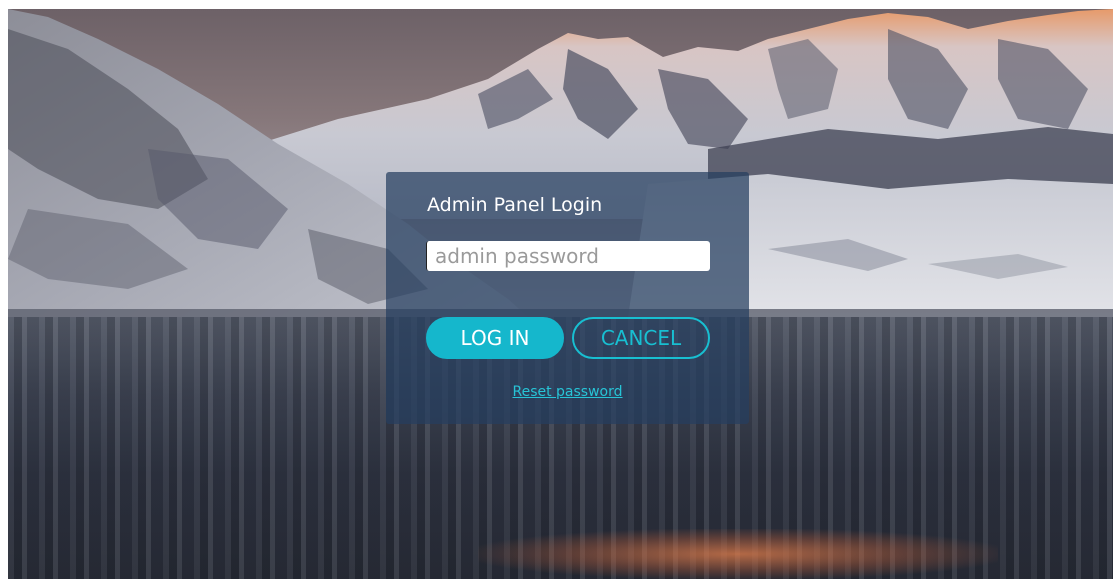 This screenshot has width=1116, height=579. Describe the element at coordinates (567, 392) in the screenshot. I see `reset-password-link: Reset password` at that location.